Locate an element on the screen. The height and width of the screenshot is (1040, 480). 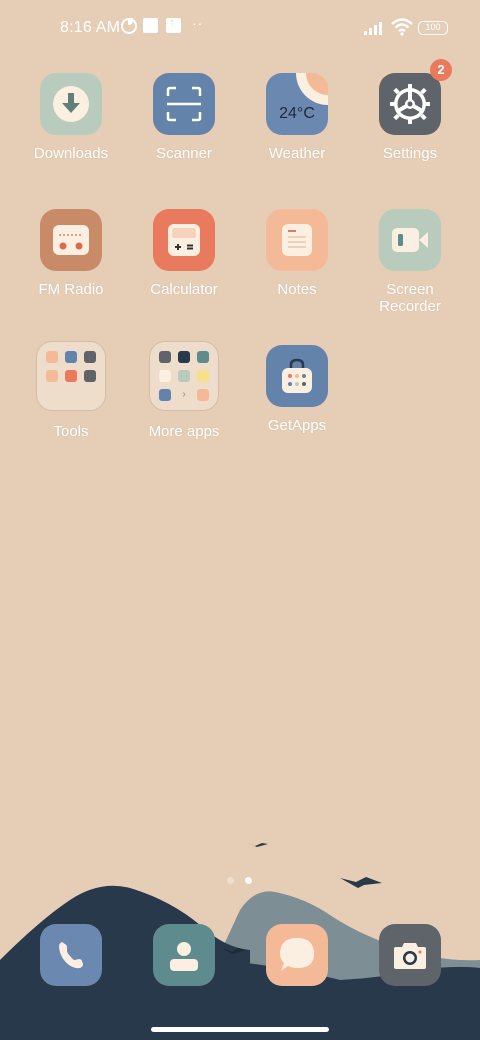
battery-icon: 100 is located at coordinates (433, 28).